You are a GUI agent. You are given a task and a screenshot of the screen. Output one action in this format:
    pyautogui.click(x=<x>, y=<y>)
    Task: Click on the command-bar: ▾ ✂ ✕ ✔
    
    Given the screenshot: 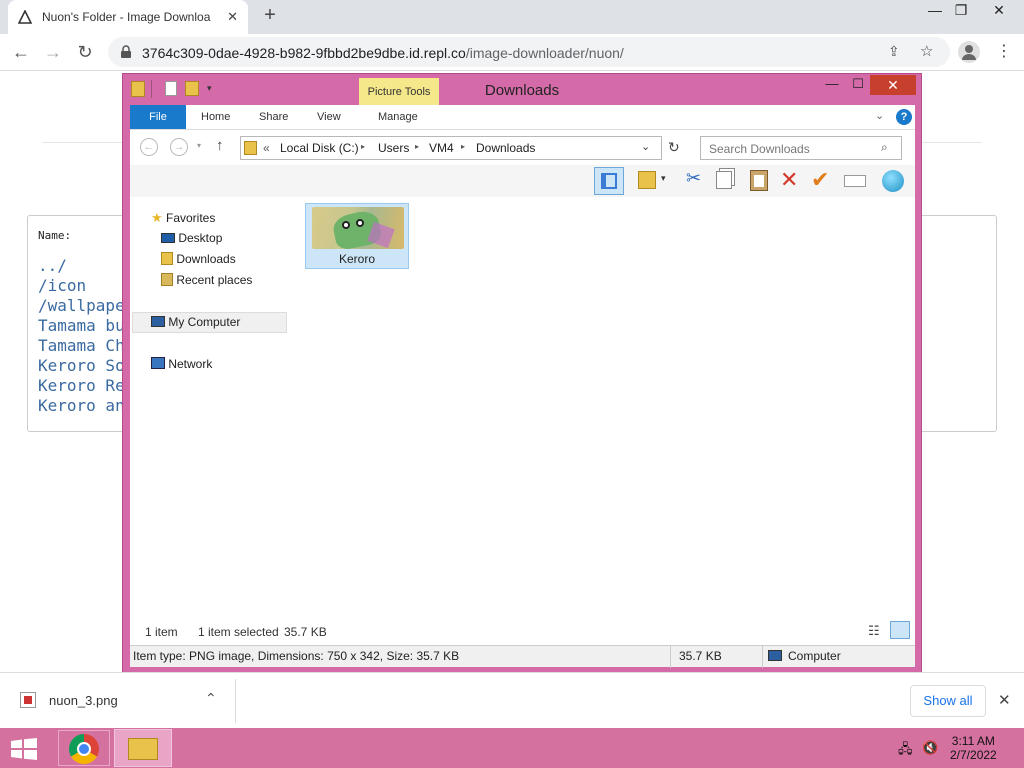 What is the action you would take?
    pyautogui.click(x=522, y=181)
    